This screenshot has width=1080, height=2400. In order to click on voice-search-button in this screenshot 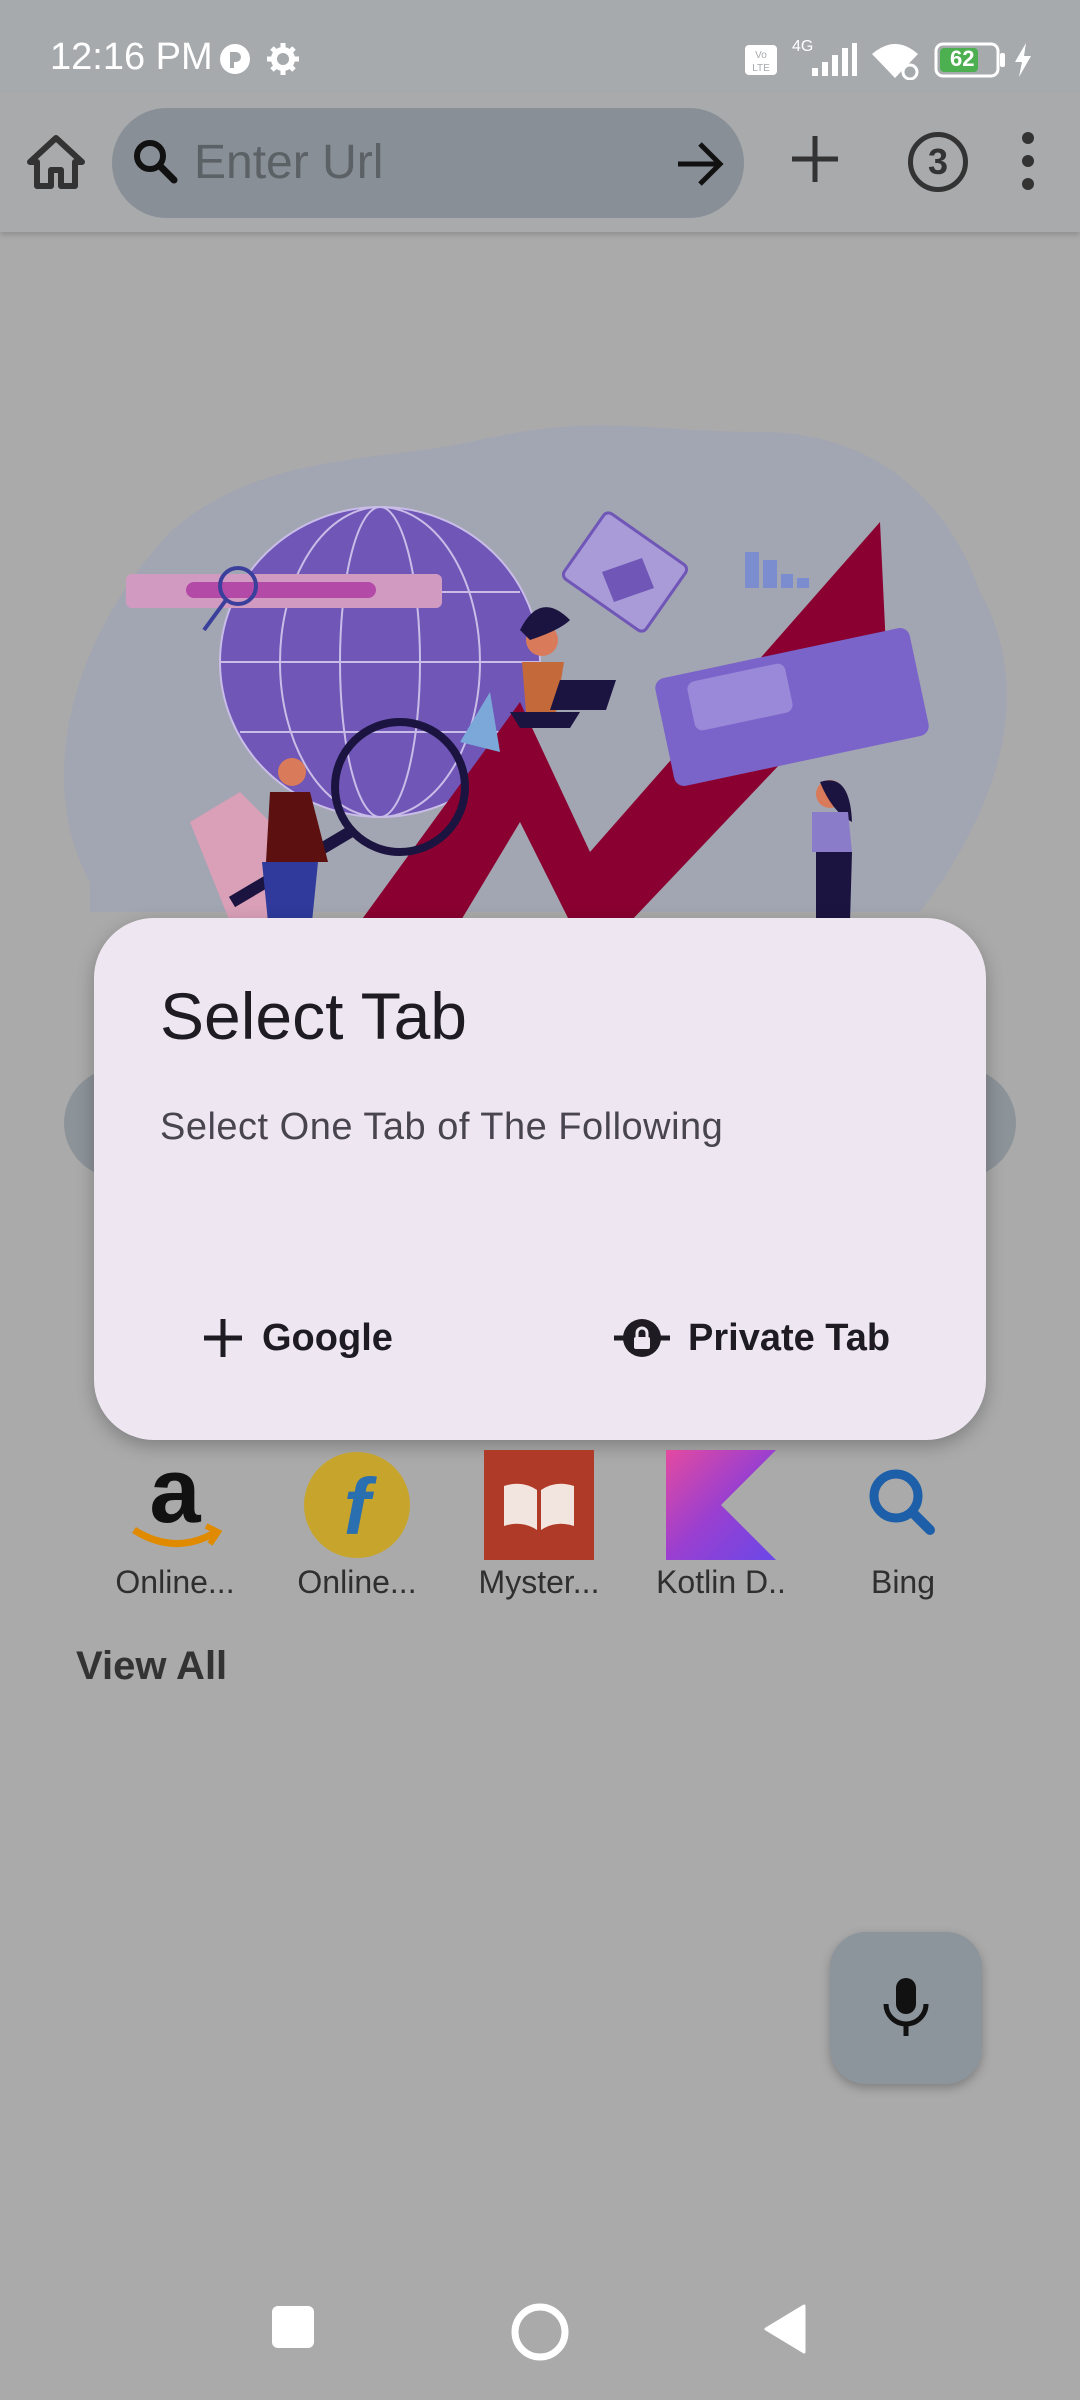, I will do `click(906, 2008)`.